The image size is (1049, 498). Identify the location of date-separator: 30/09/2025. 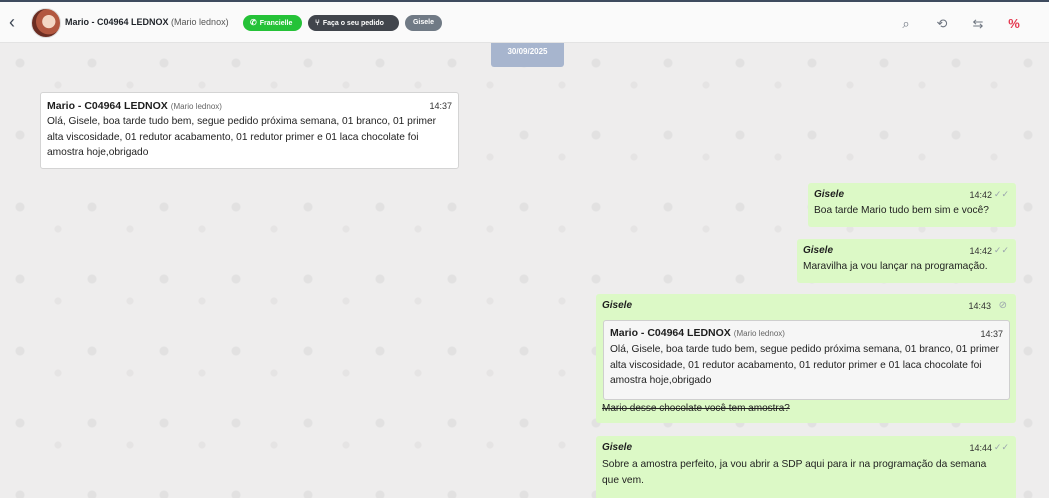
(527, 55).